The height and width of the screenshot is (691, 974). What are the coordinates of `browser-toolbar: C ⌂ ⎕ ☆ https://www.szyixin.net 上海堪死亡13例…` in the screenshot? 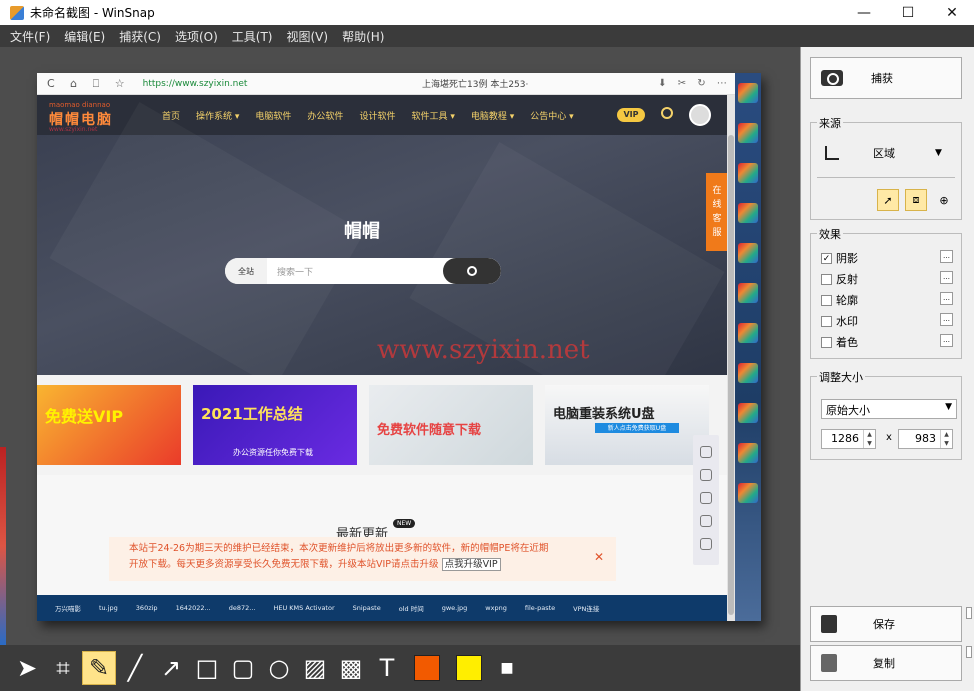 It's located at (399, 84).